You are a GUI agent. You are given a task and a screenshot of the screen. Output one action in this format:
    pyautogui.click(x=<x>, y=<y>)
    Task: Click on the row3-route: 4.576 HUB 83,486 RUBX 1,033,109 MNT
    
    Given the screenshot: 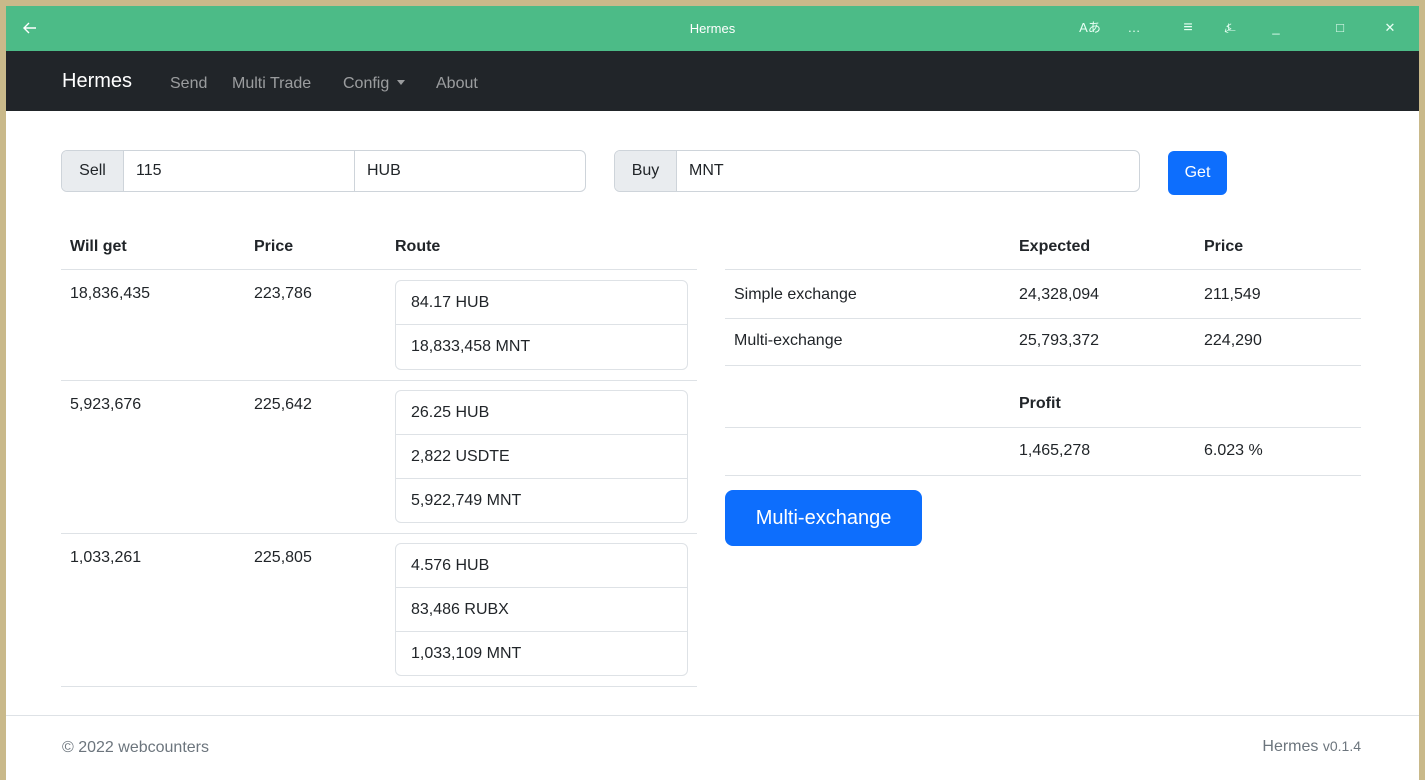 What is the action you would take?
    pyautogui.click(x=541, y=609)
    